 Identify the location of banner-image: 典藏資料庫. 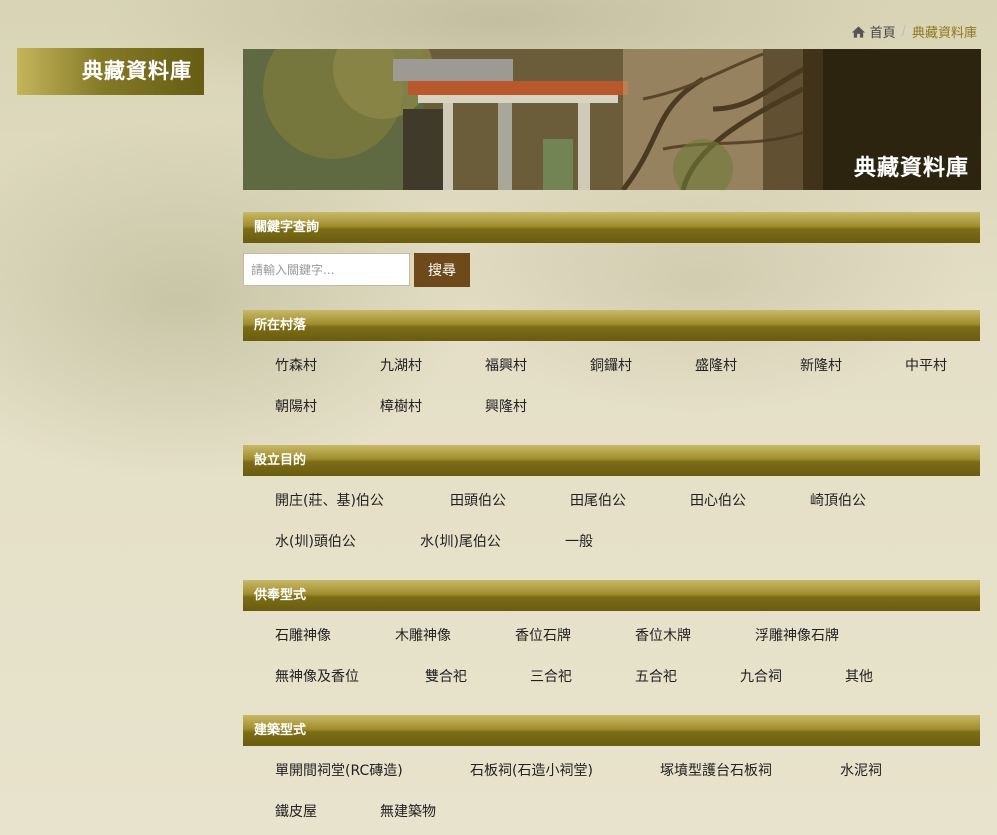
(612, 119).